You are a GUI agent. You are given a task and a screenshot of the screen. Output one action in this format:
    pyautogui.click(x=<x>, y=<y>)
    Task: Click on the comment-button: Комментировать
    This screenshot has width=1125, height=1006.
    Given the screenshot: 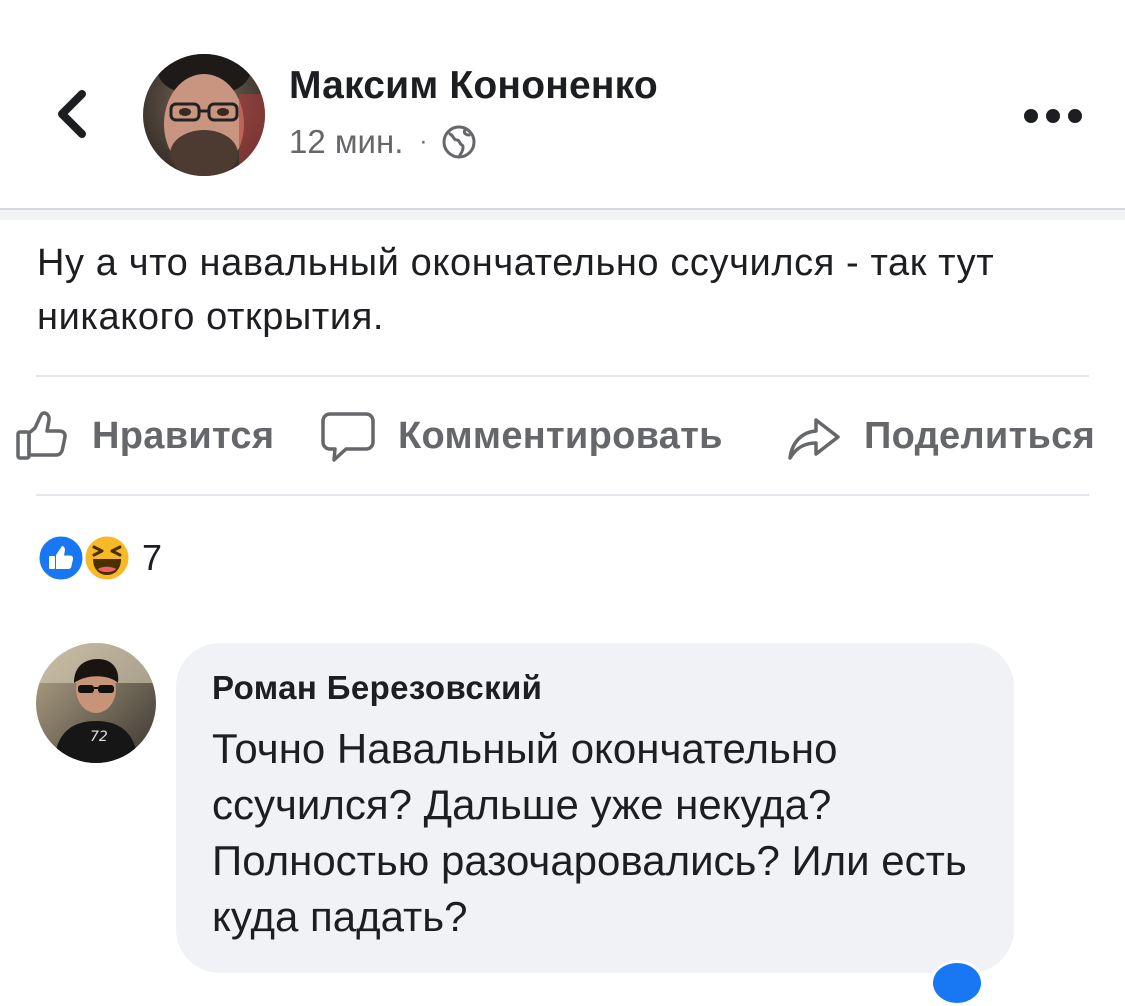 What is the action you would take?
    pyautogui.click(x=521, y=436)
    